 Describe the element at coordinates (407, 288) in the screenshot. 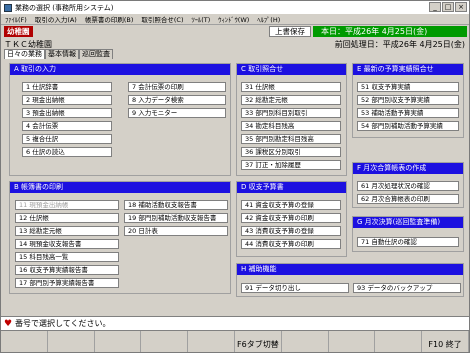

I see `menu-item-93: 93 データのバックアップ` at that location.